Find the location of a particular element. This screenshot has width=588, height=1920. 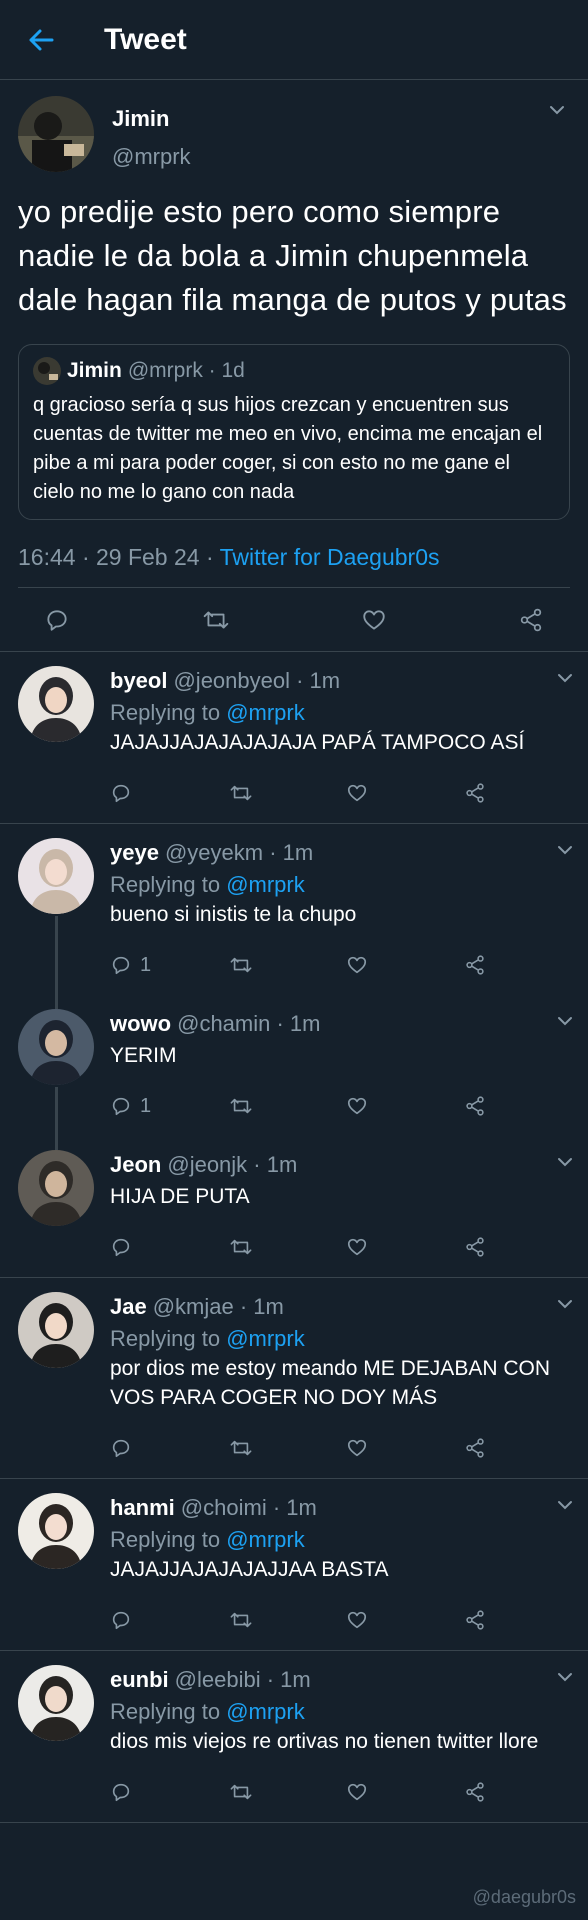

tweet-source-link: Twitter for Daegubr0s is located at coordinates (330, 557).